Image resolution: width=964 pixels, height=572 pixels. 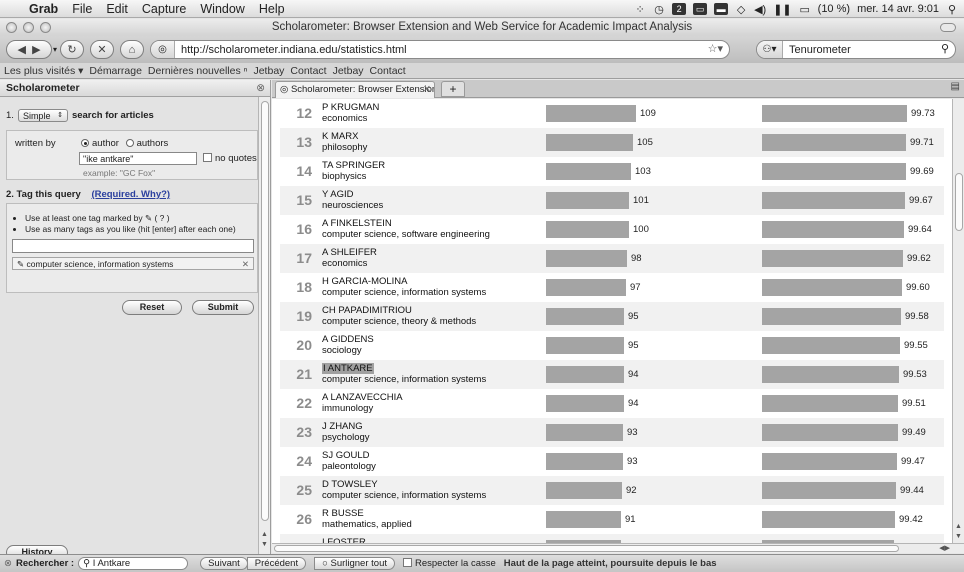 What do you see at coordinates (898, 9) in the screenshot?
I see `menubar-clock: mer. 14 avr. 9:01` at bounding box center [898, 9].